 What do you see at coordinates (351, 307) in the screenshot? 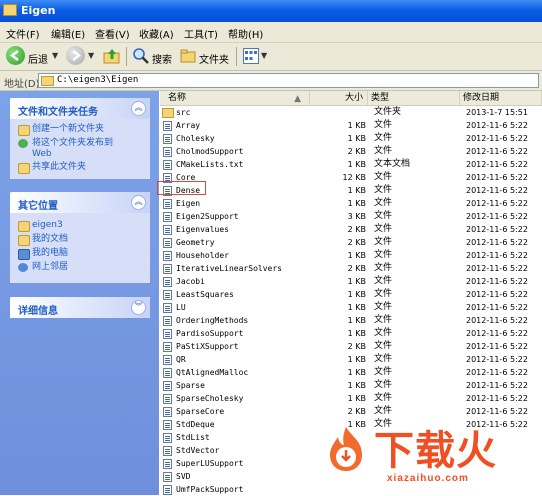
I see `file-row: LU 1 KB 文件 2012-11-6 5:22` at bounding box center [351, 307].